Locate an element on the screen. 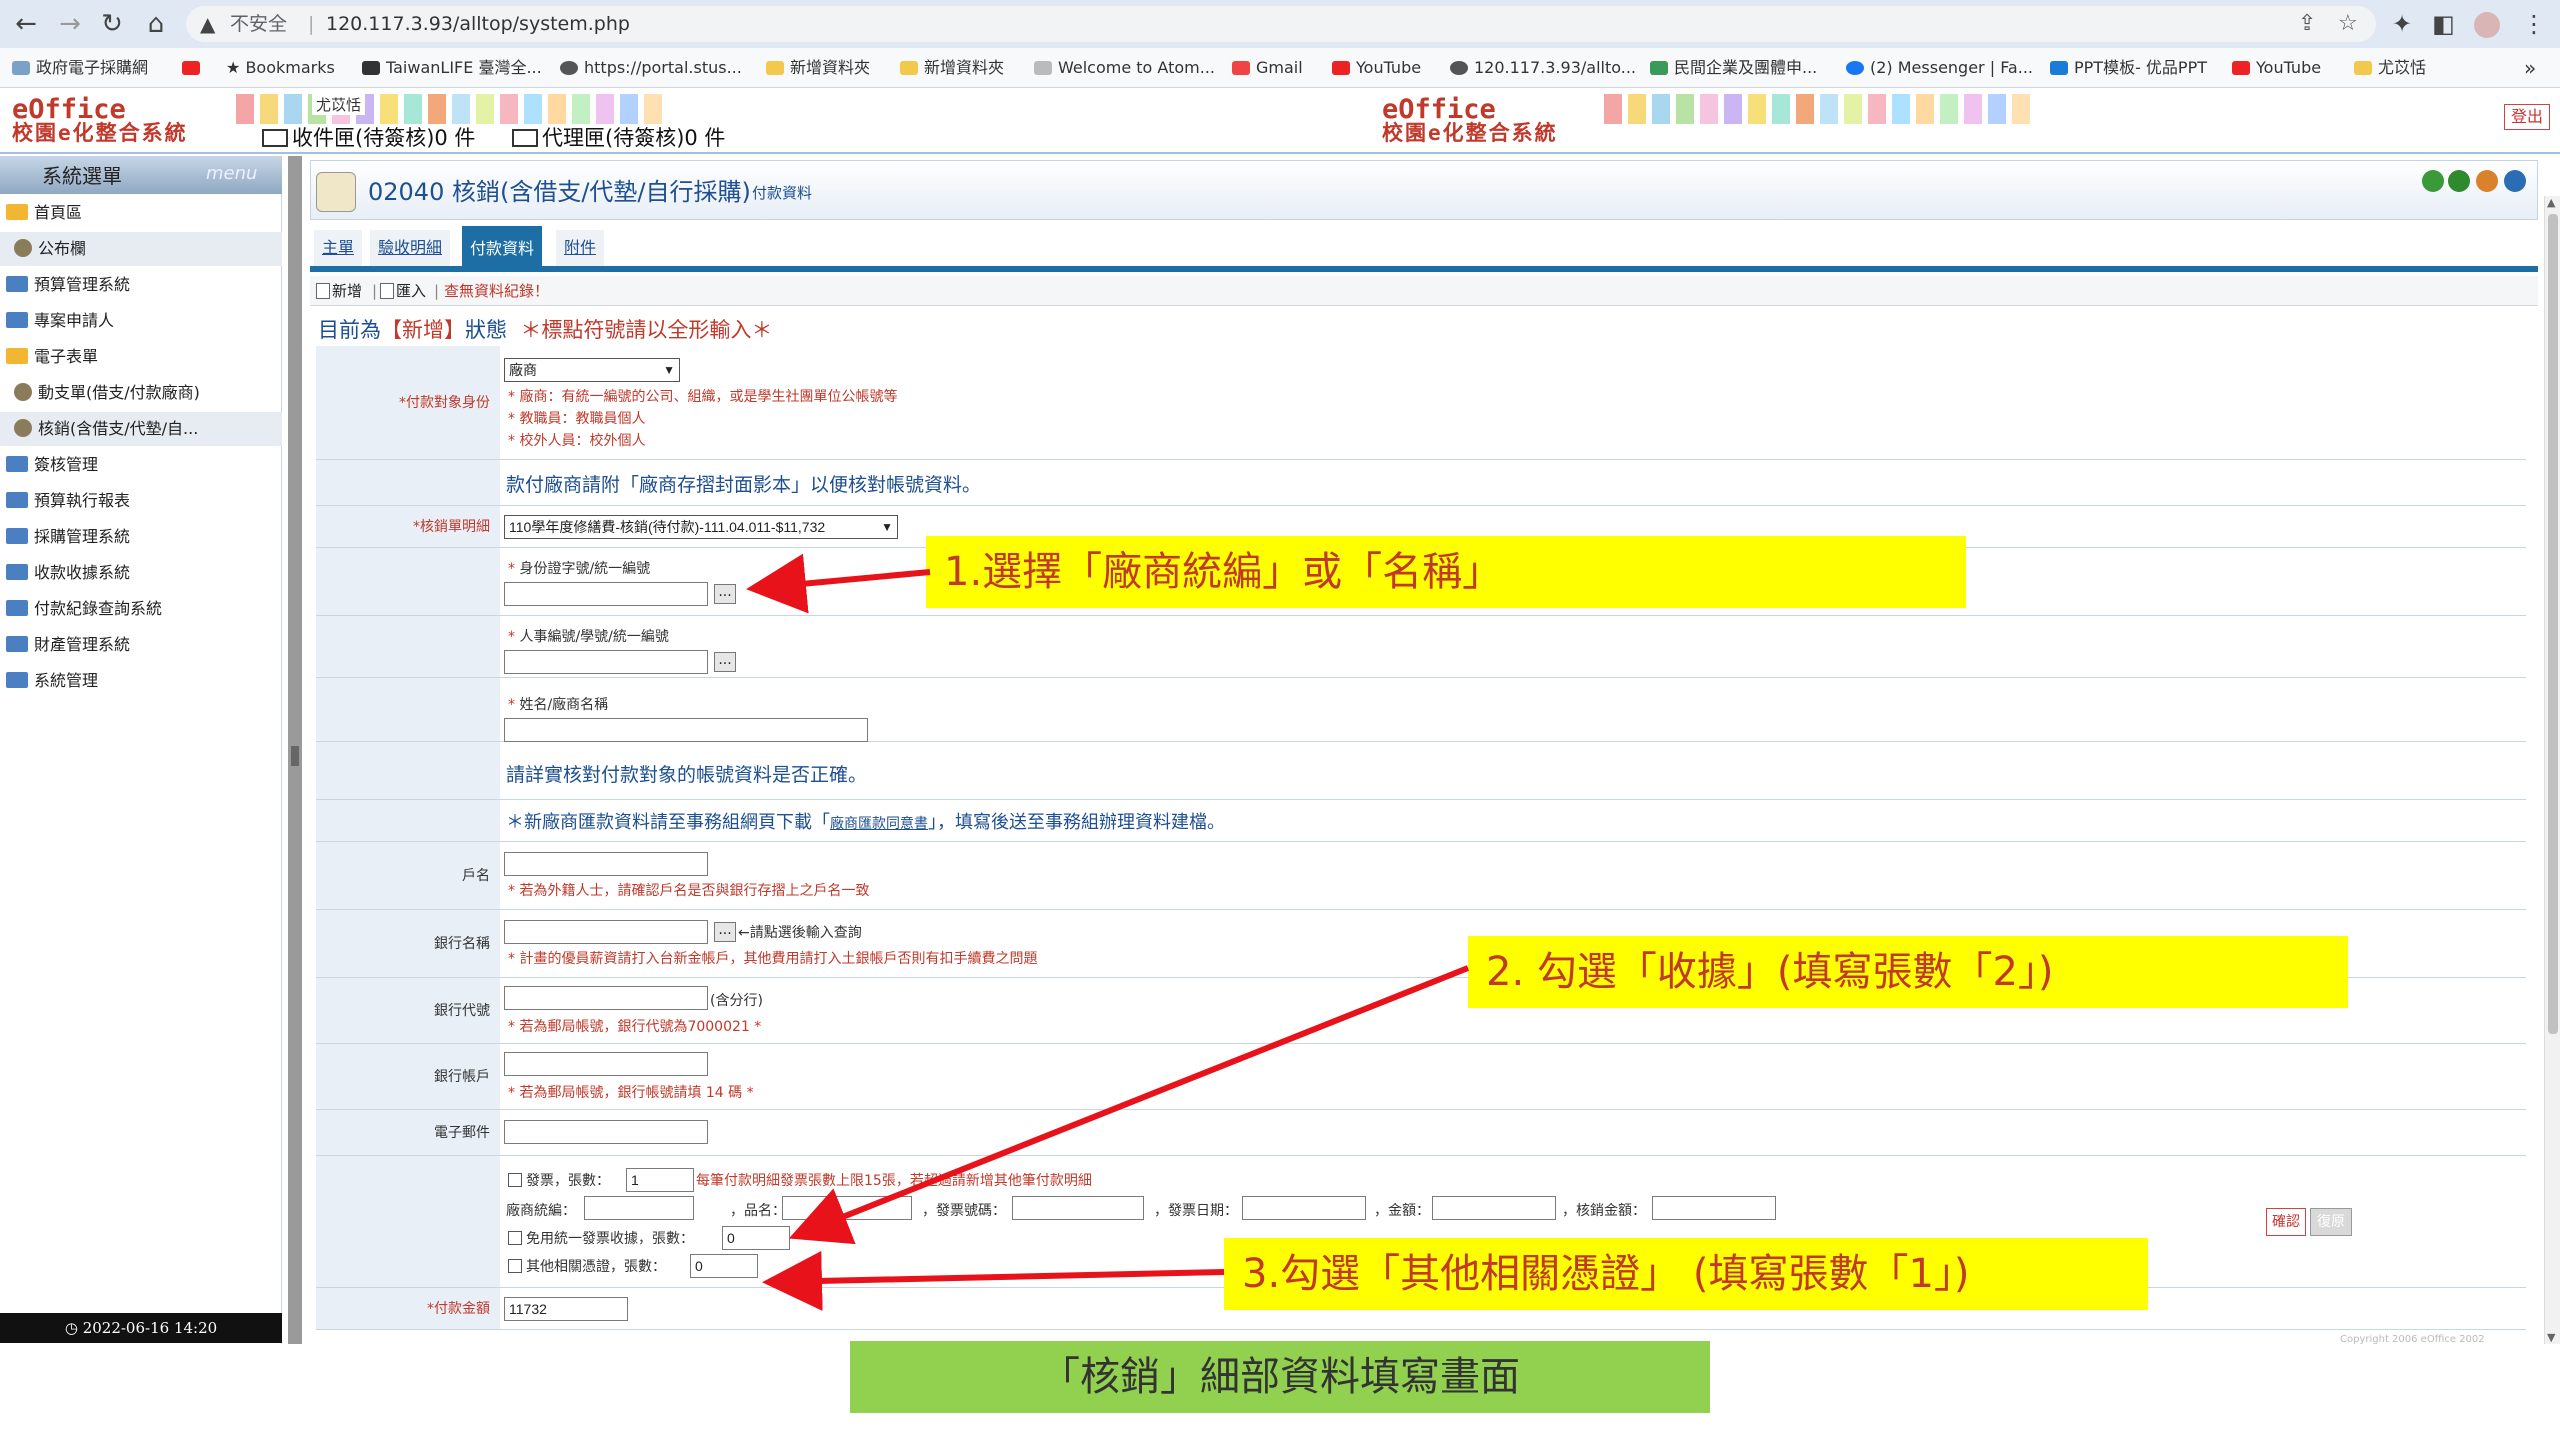 The width and height of the screenshot is (2560, 1440). annotation-arrows is located at coordinates (1108, 932).